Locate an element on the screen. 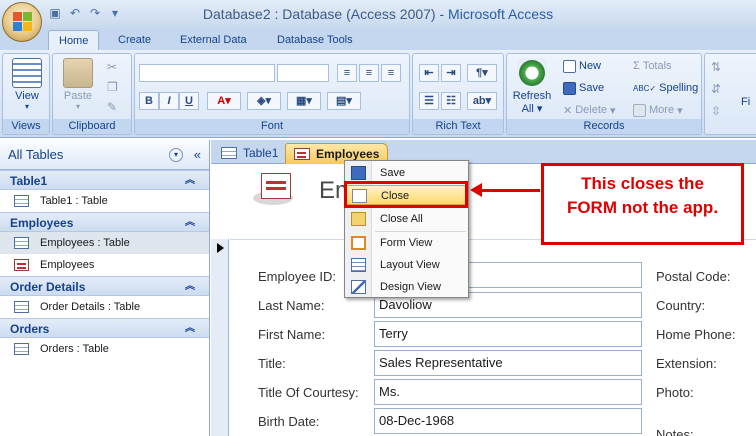 The width and height of the screenshot is (756, 436). nav-item-employees-form: Employees is located at coordinates (104, 265).